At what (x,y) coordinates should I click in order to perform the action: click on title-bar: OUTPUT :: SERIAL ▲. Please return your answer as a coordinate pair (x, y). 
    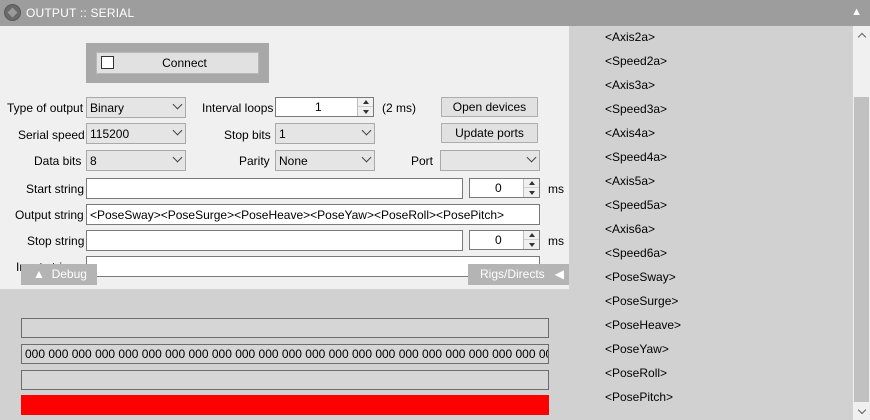
    Looking at the image, I should click on (435, 13).